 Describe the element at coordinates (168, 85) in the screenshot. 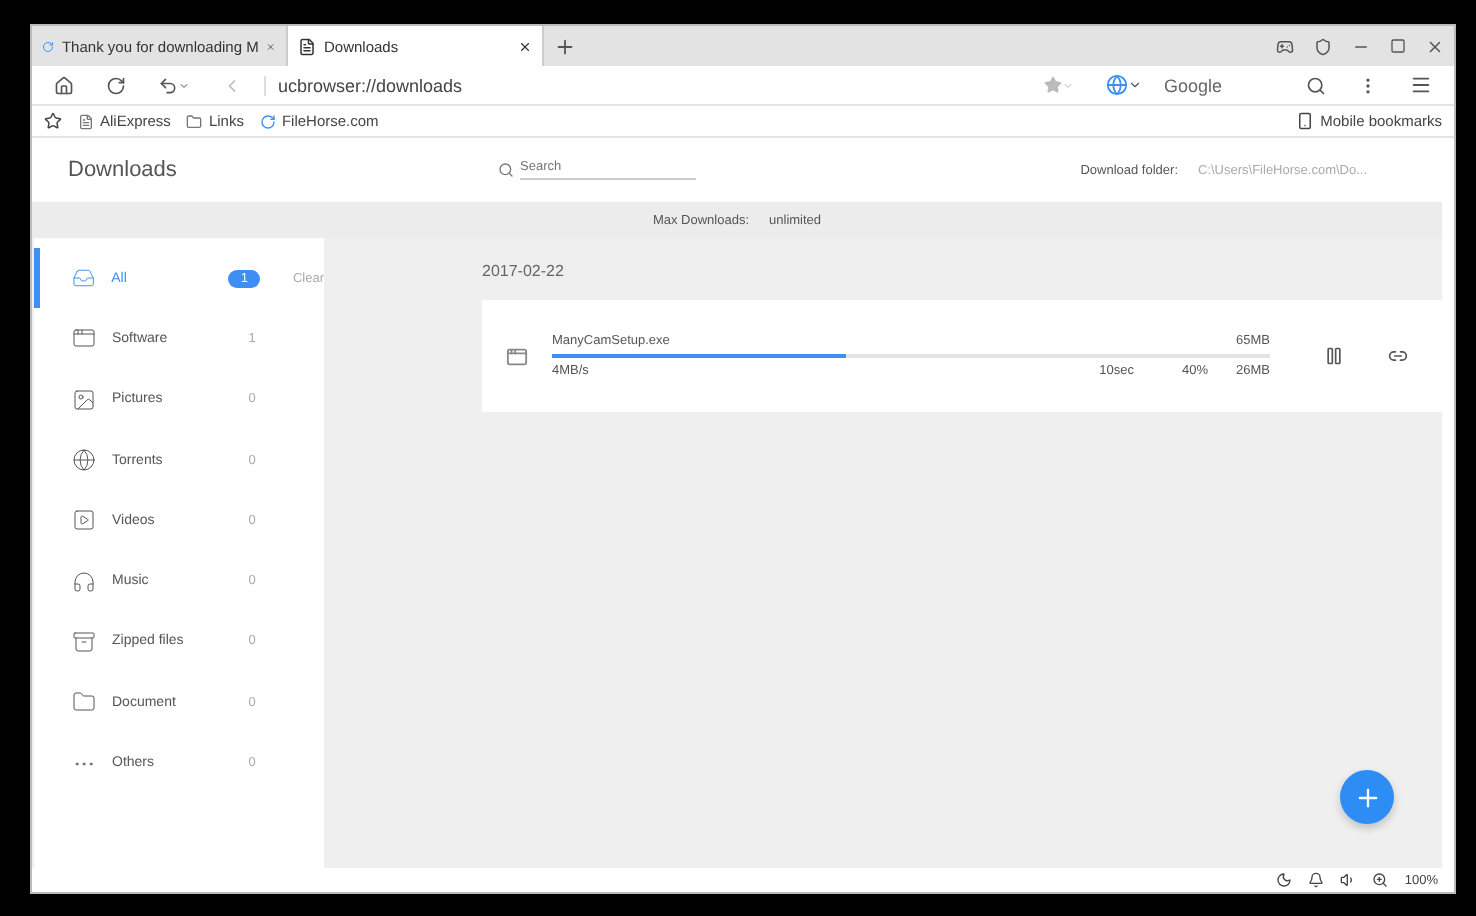

I see `undo-icon` at that location.